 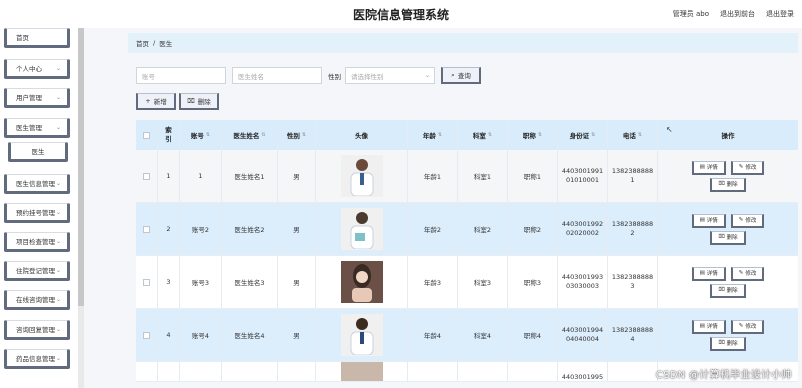 I want to click on delete-button: ⌧ 删除, so click(x=199, y=101).